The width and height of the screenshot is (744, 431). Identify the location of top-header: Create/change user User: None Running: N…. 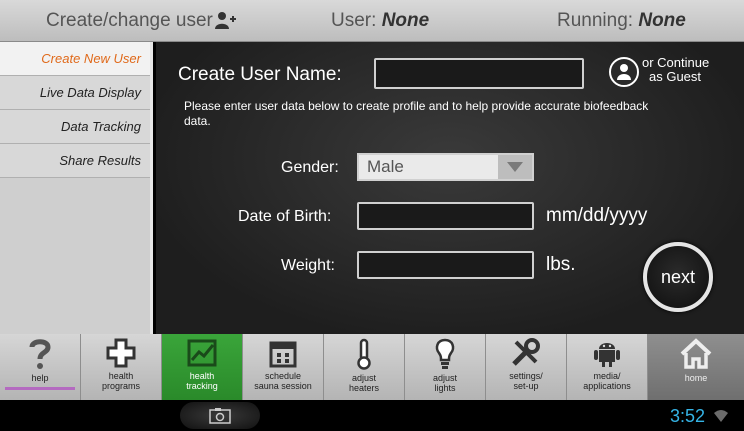
(372, 21).